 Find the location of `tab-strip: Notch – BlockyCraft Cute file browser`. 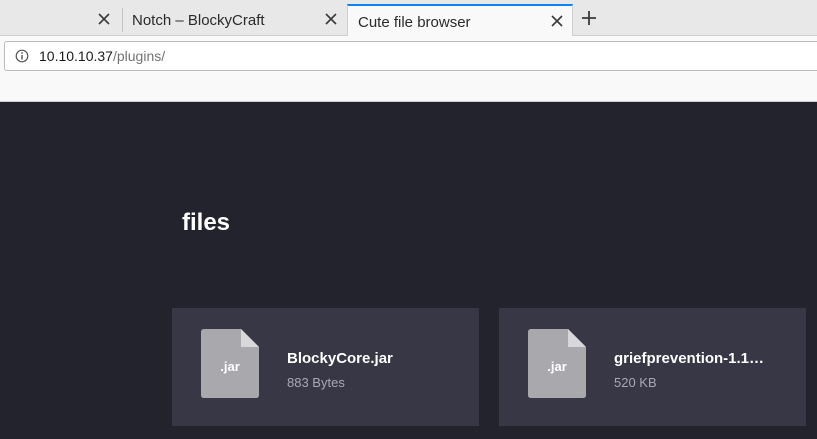

tab-strip: Notch – BlockyCraft Cute file browser is located at coordinates (408, 18).